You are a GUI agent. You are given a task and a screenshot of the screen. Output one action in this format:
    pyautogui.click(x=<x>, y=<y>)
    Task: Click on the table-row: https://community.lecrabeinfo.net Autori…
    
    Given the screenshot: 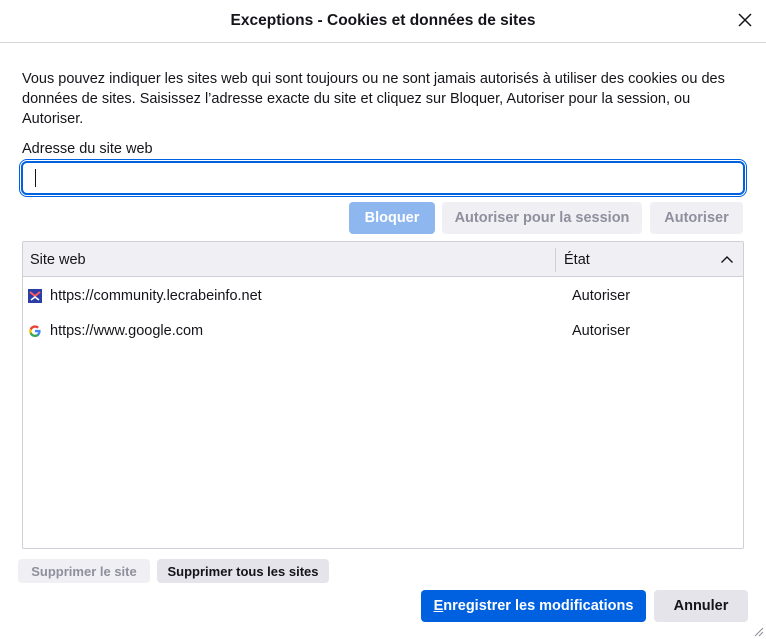 What is the action you would take?
    pyautogui.click(x=383, y=296)
    